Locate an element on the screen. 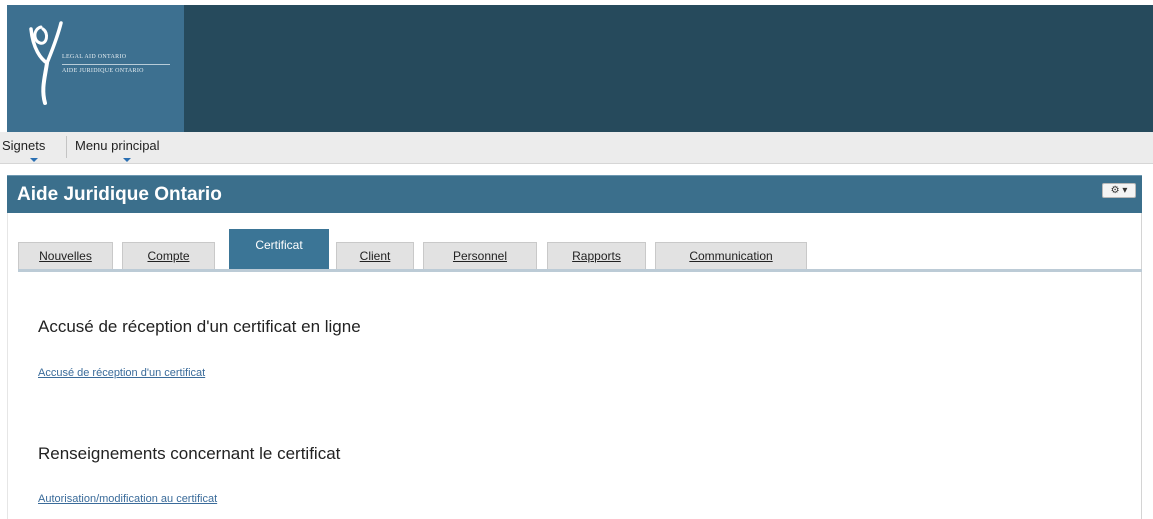 This screenshot has width=1153, height=519. tab-label: Personnel is located at coordinates (480, 256).